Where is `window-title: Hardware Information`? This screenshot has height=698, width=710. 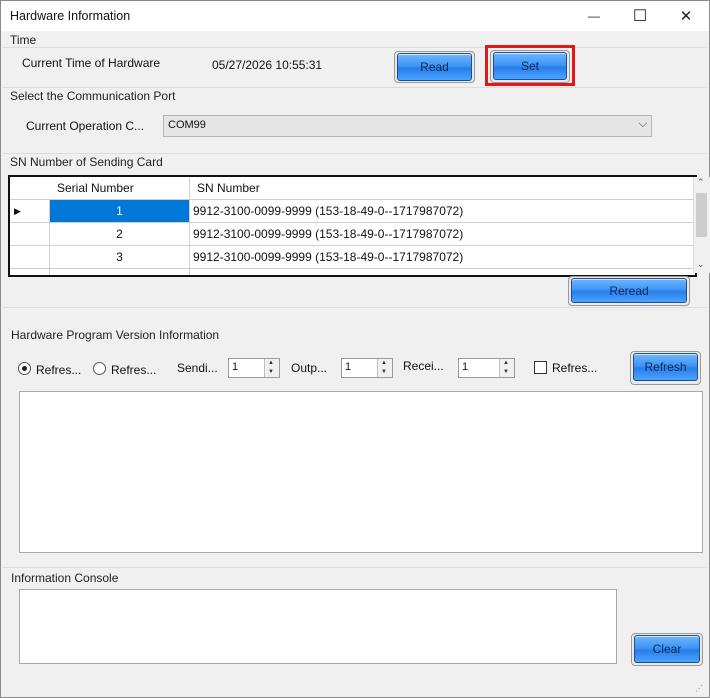
window-title: Hardware Information is located at coordinates (70, 16).